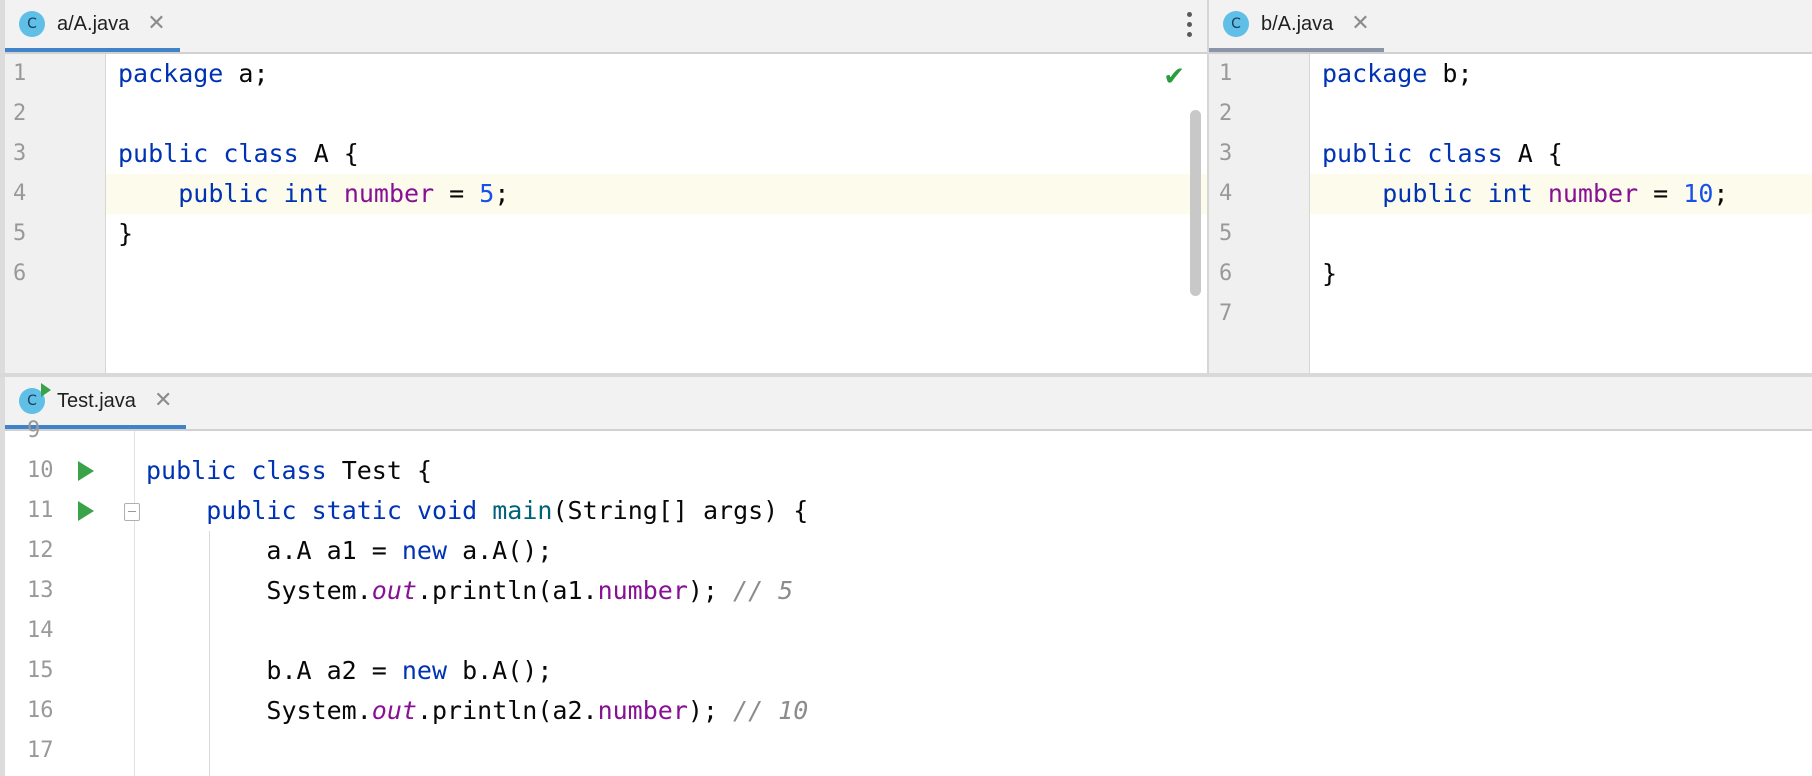  I want to click on tab-label: Test.java, so click(96, 400).